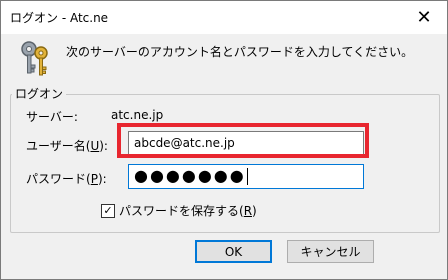 This screenshot has height=280, width=448. What do you see at coordinates (248, 211) in the screenshot?
I see `save-password-accesskey: R` at bounding box center [248, 211].